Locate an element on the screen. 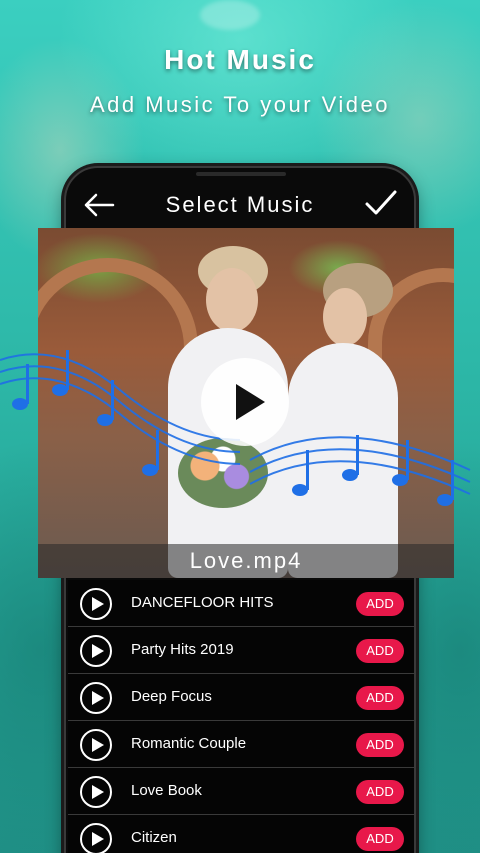 The height and width of the screenshot is (853, 480). track-row: Love Book ADD is located at coordinates (241, 791).